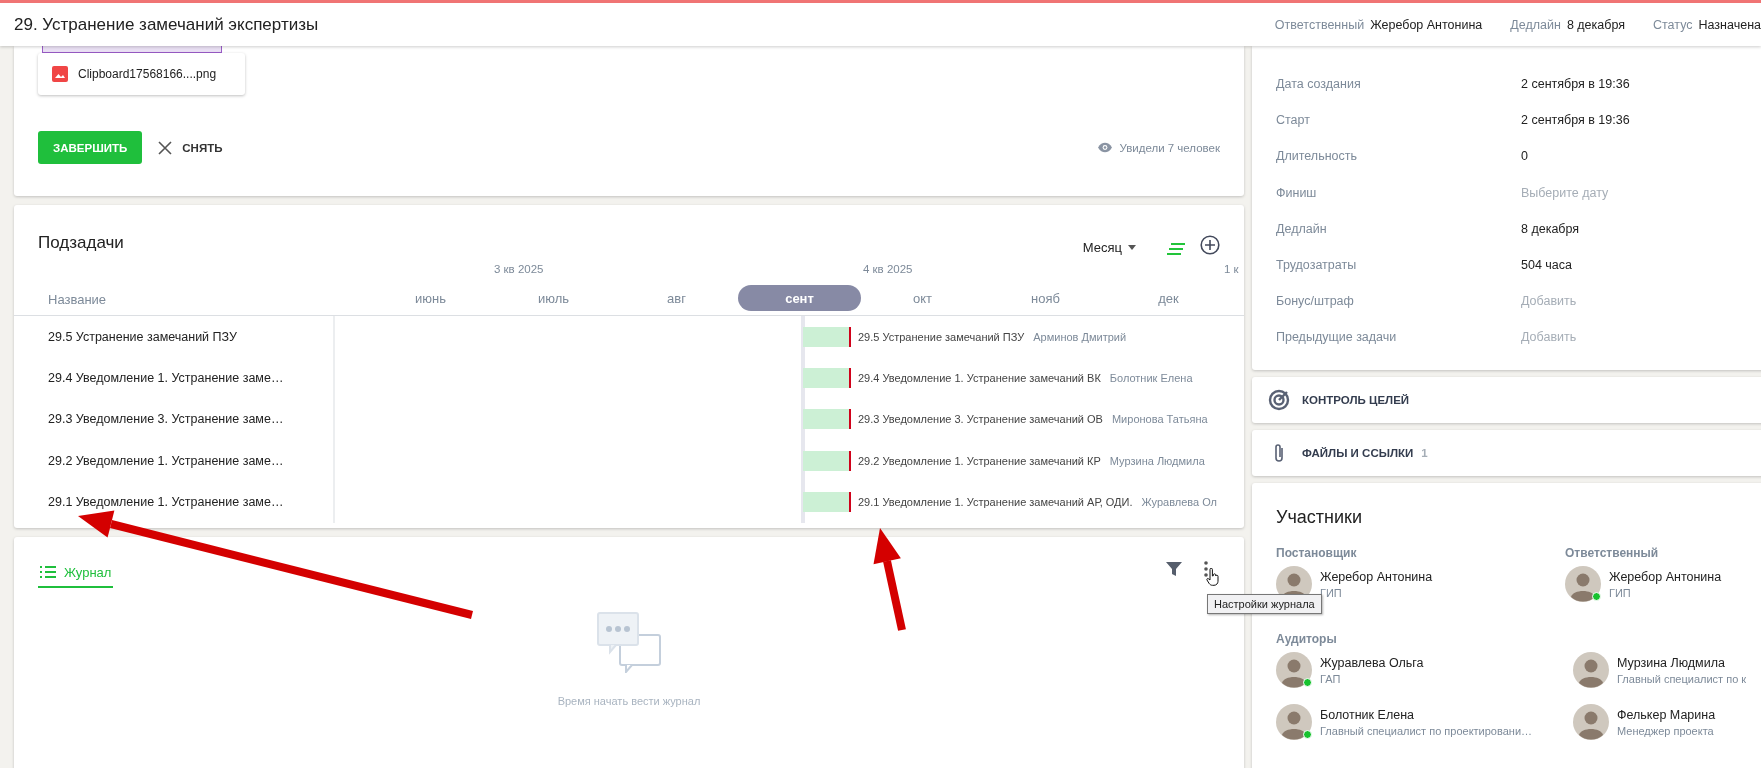  Describe the element at coordinates (81, 243) in the screenshot. I see `section-title: Подзадачи` at that location.